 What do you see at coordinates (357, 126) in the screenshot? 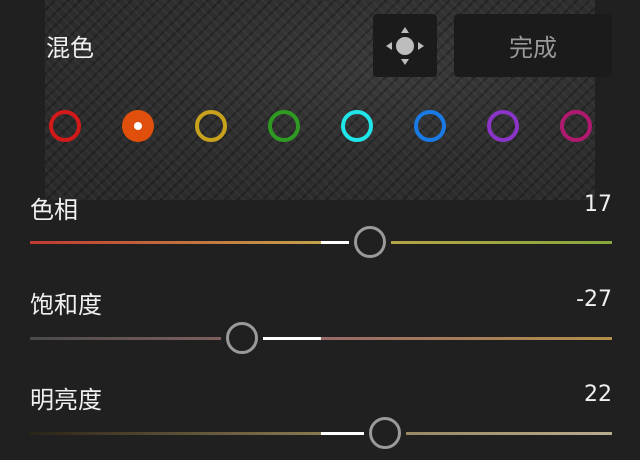
I see `color-swatch-aqua` at bounding box center [357, 126].